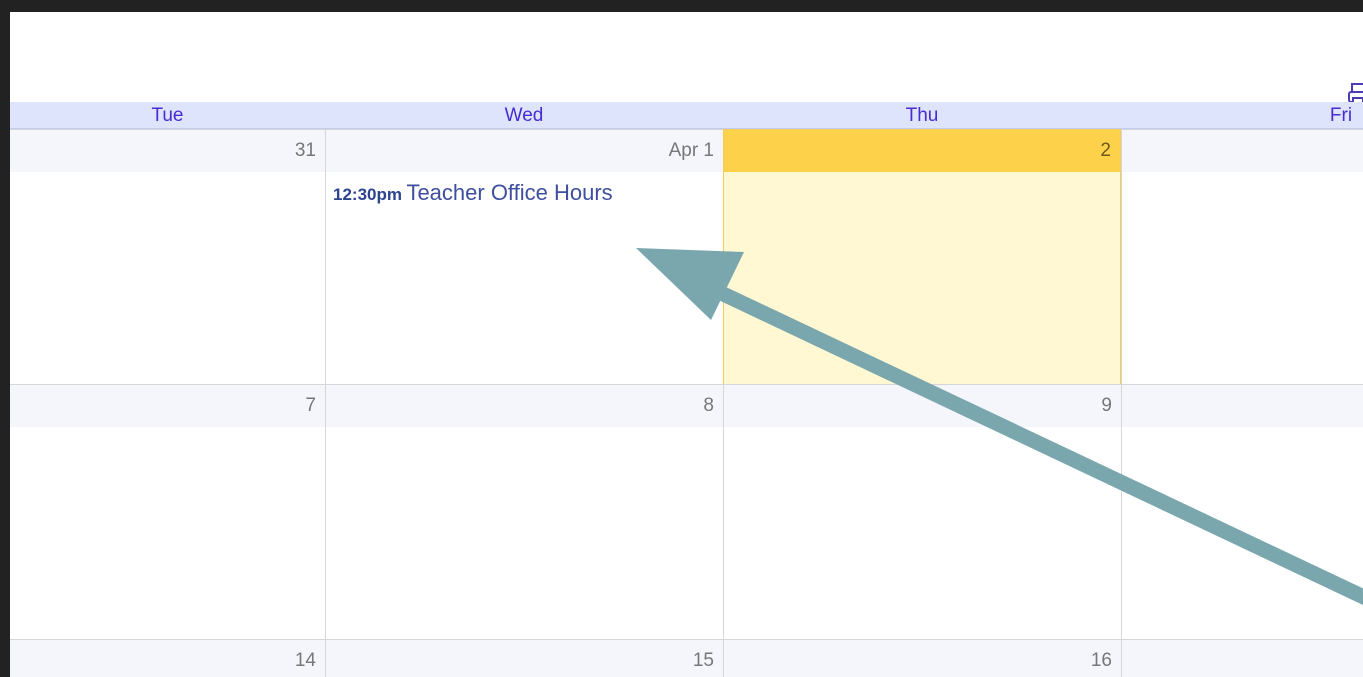  I want to click on date-number: 16, so click(1101, 661).